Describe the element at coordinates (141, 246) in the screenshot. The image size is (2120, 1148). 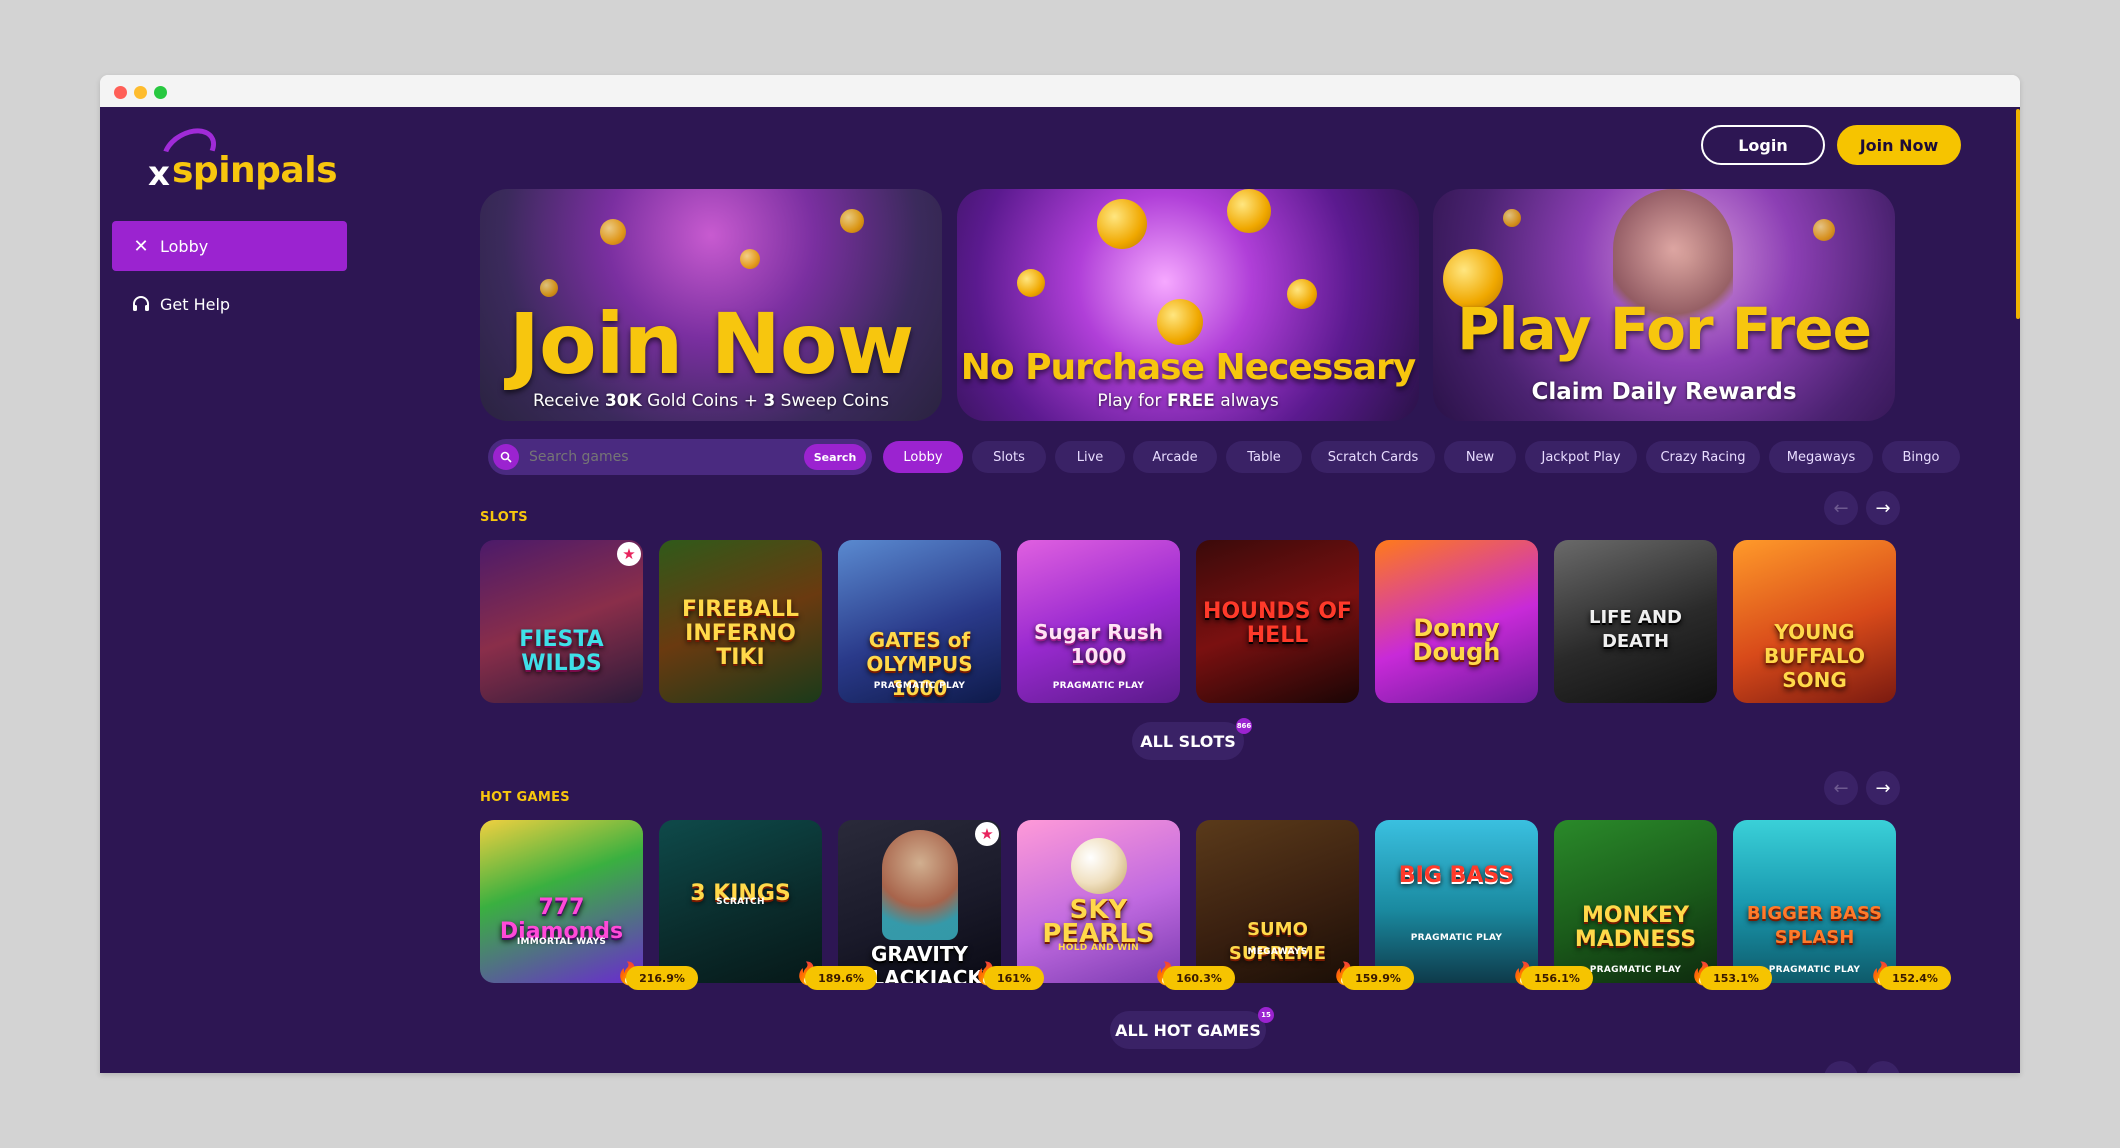
I see `x-logo-icon: ✕` at that location.